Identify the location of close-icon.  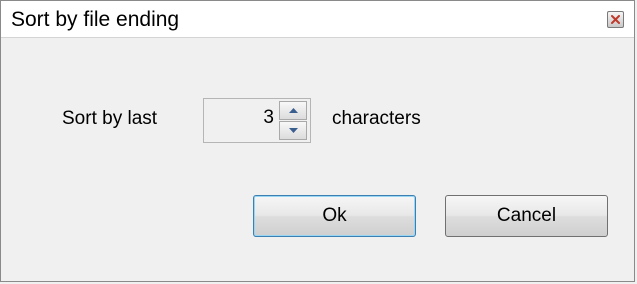
(615, 19).